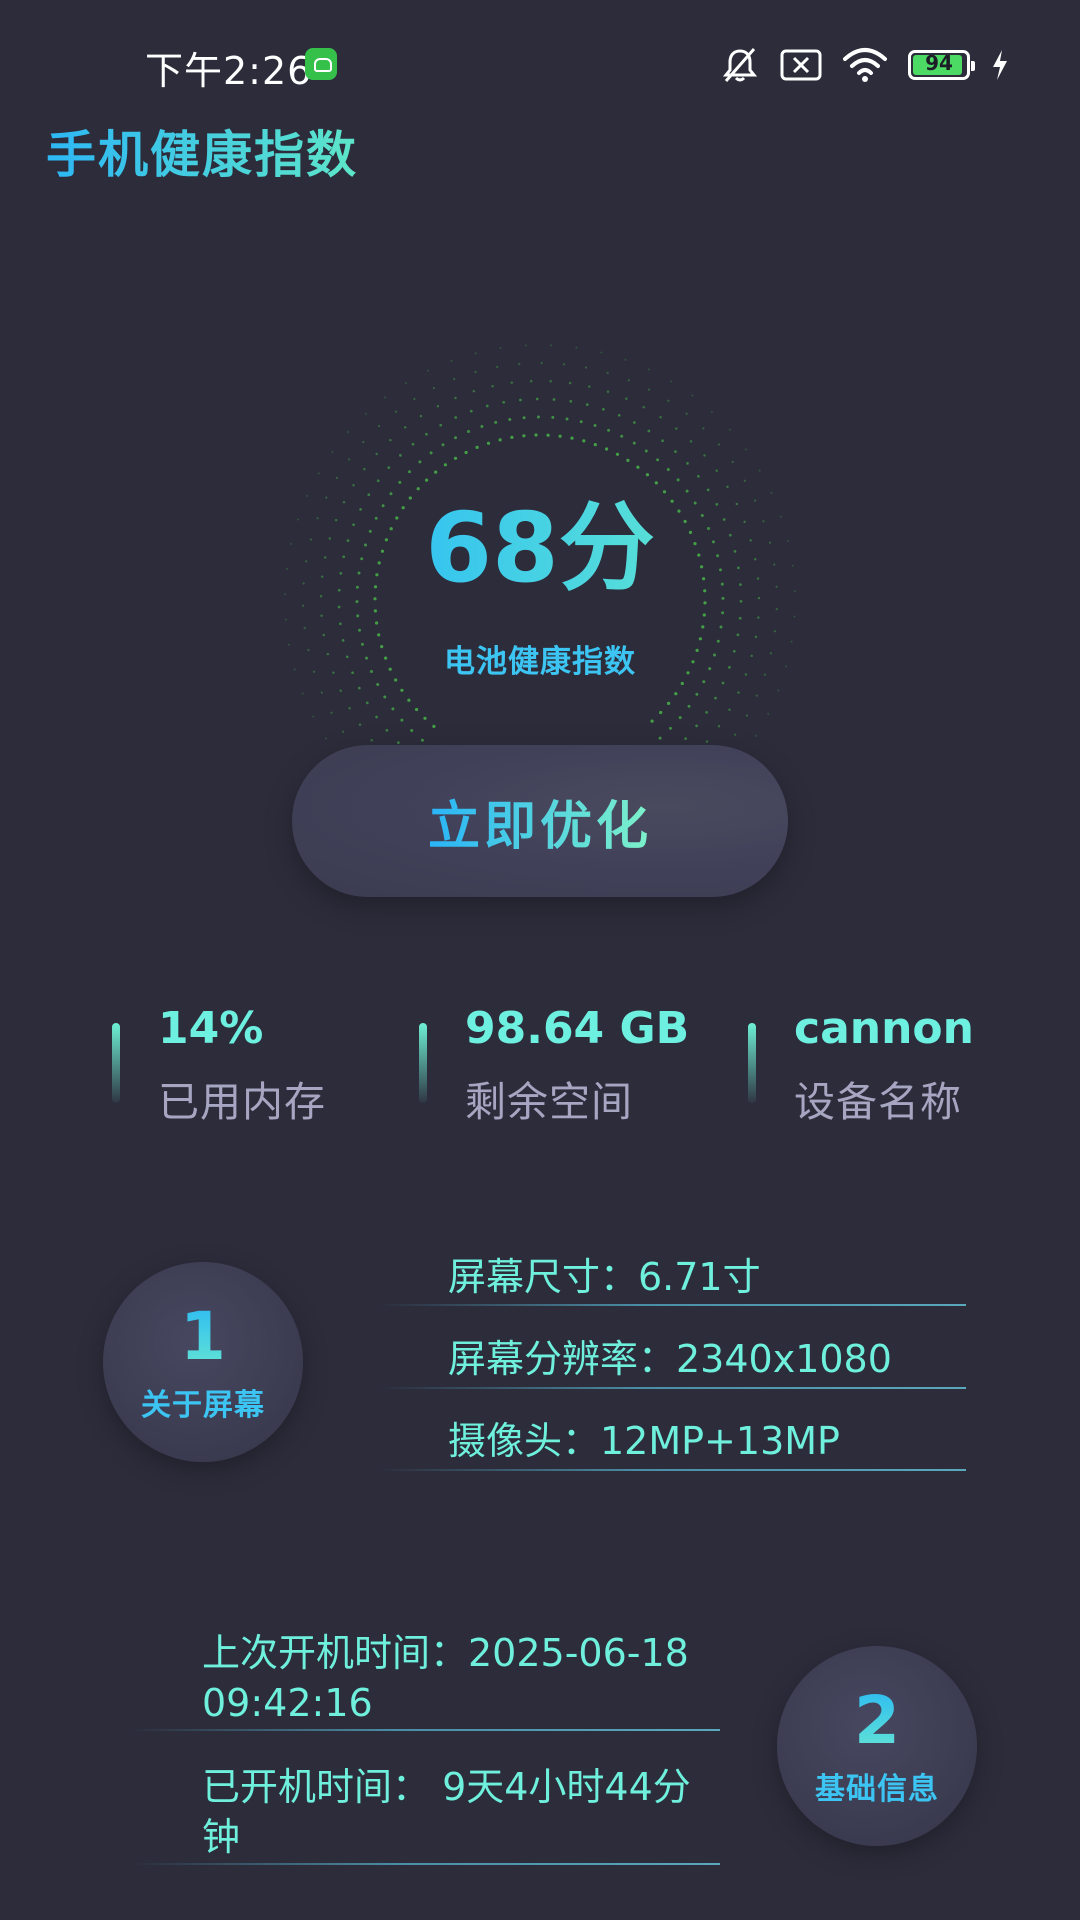 This screenshot has height=1920, width=1080. I want to click on battery-nub, so click(973, 66).